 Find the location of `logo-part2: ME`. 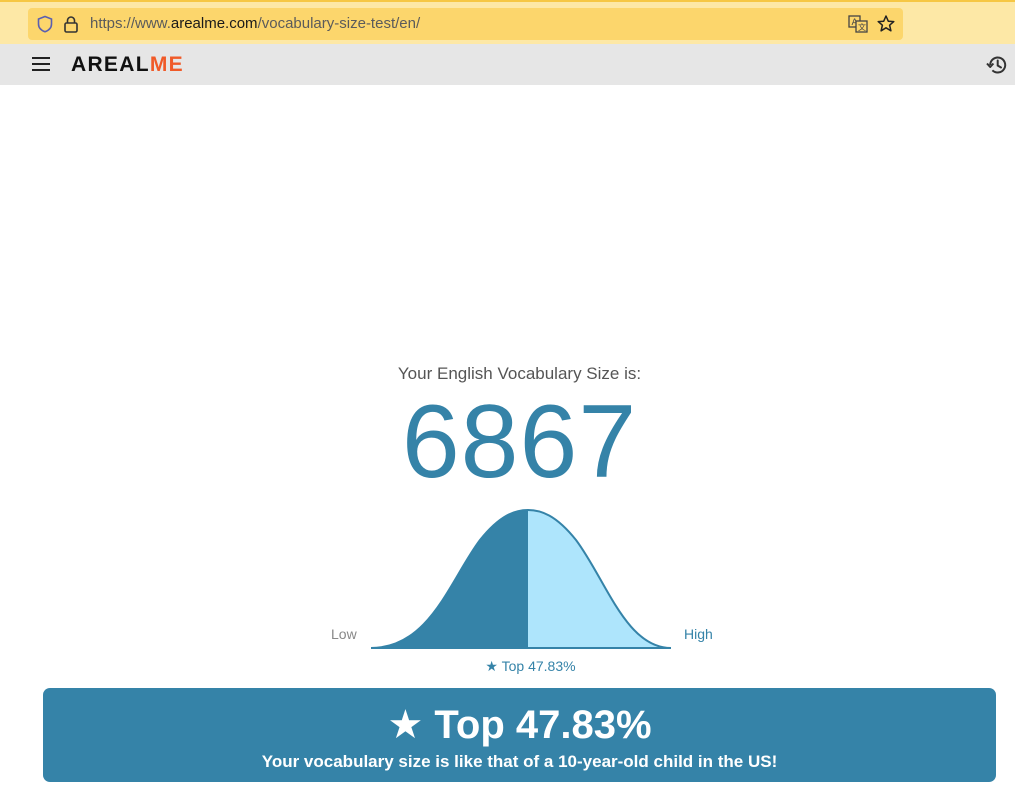

logo-part2: ME is located at coordinates (166, 64).